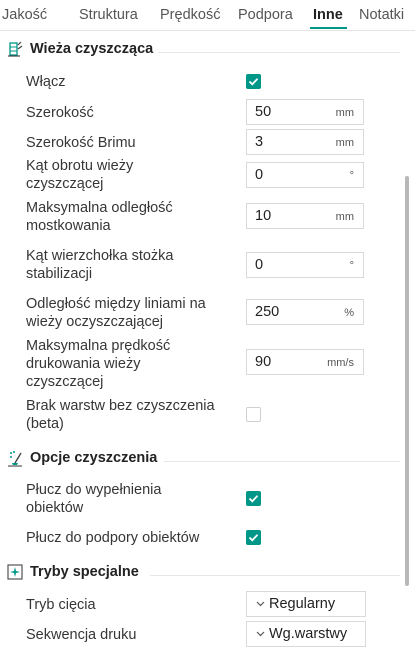 The image size is (415, 647). What do you see at coordinates (305, 175) in the screenshot?
I see `rotation-angle-input: 0 °` at bounding box center [305, 175].